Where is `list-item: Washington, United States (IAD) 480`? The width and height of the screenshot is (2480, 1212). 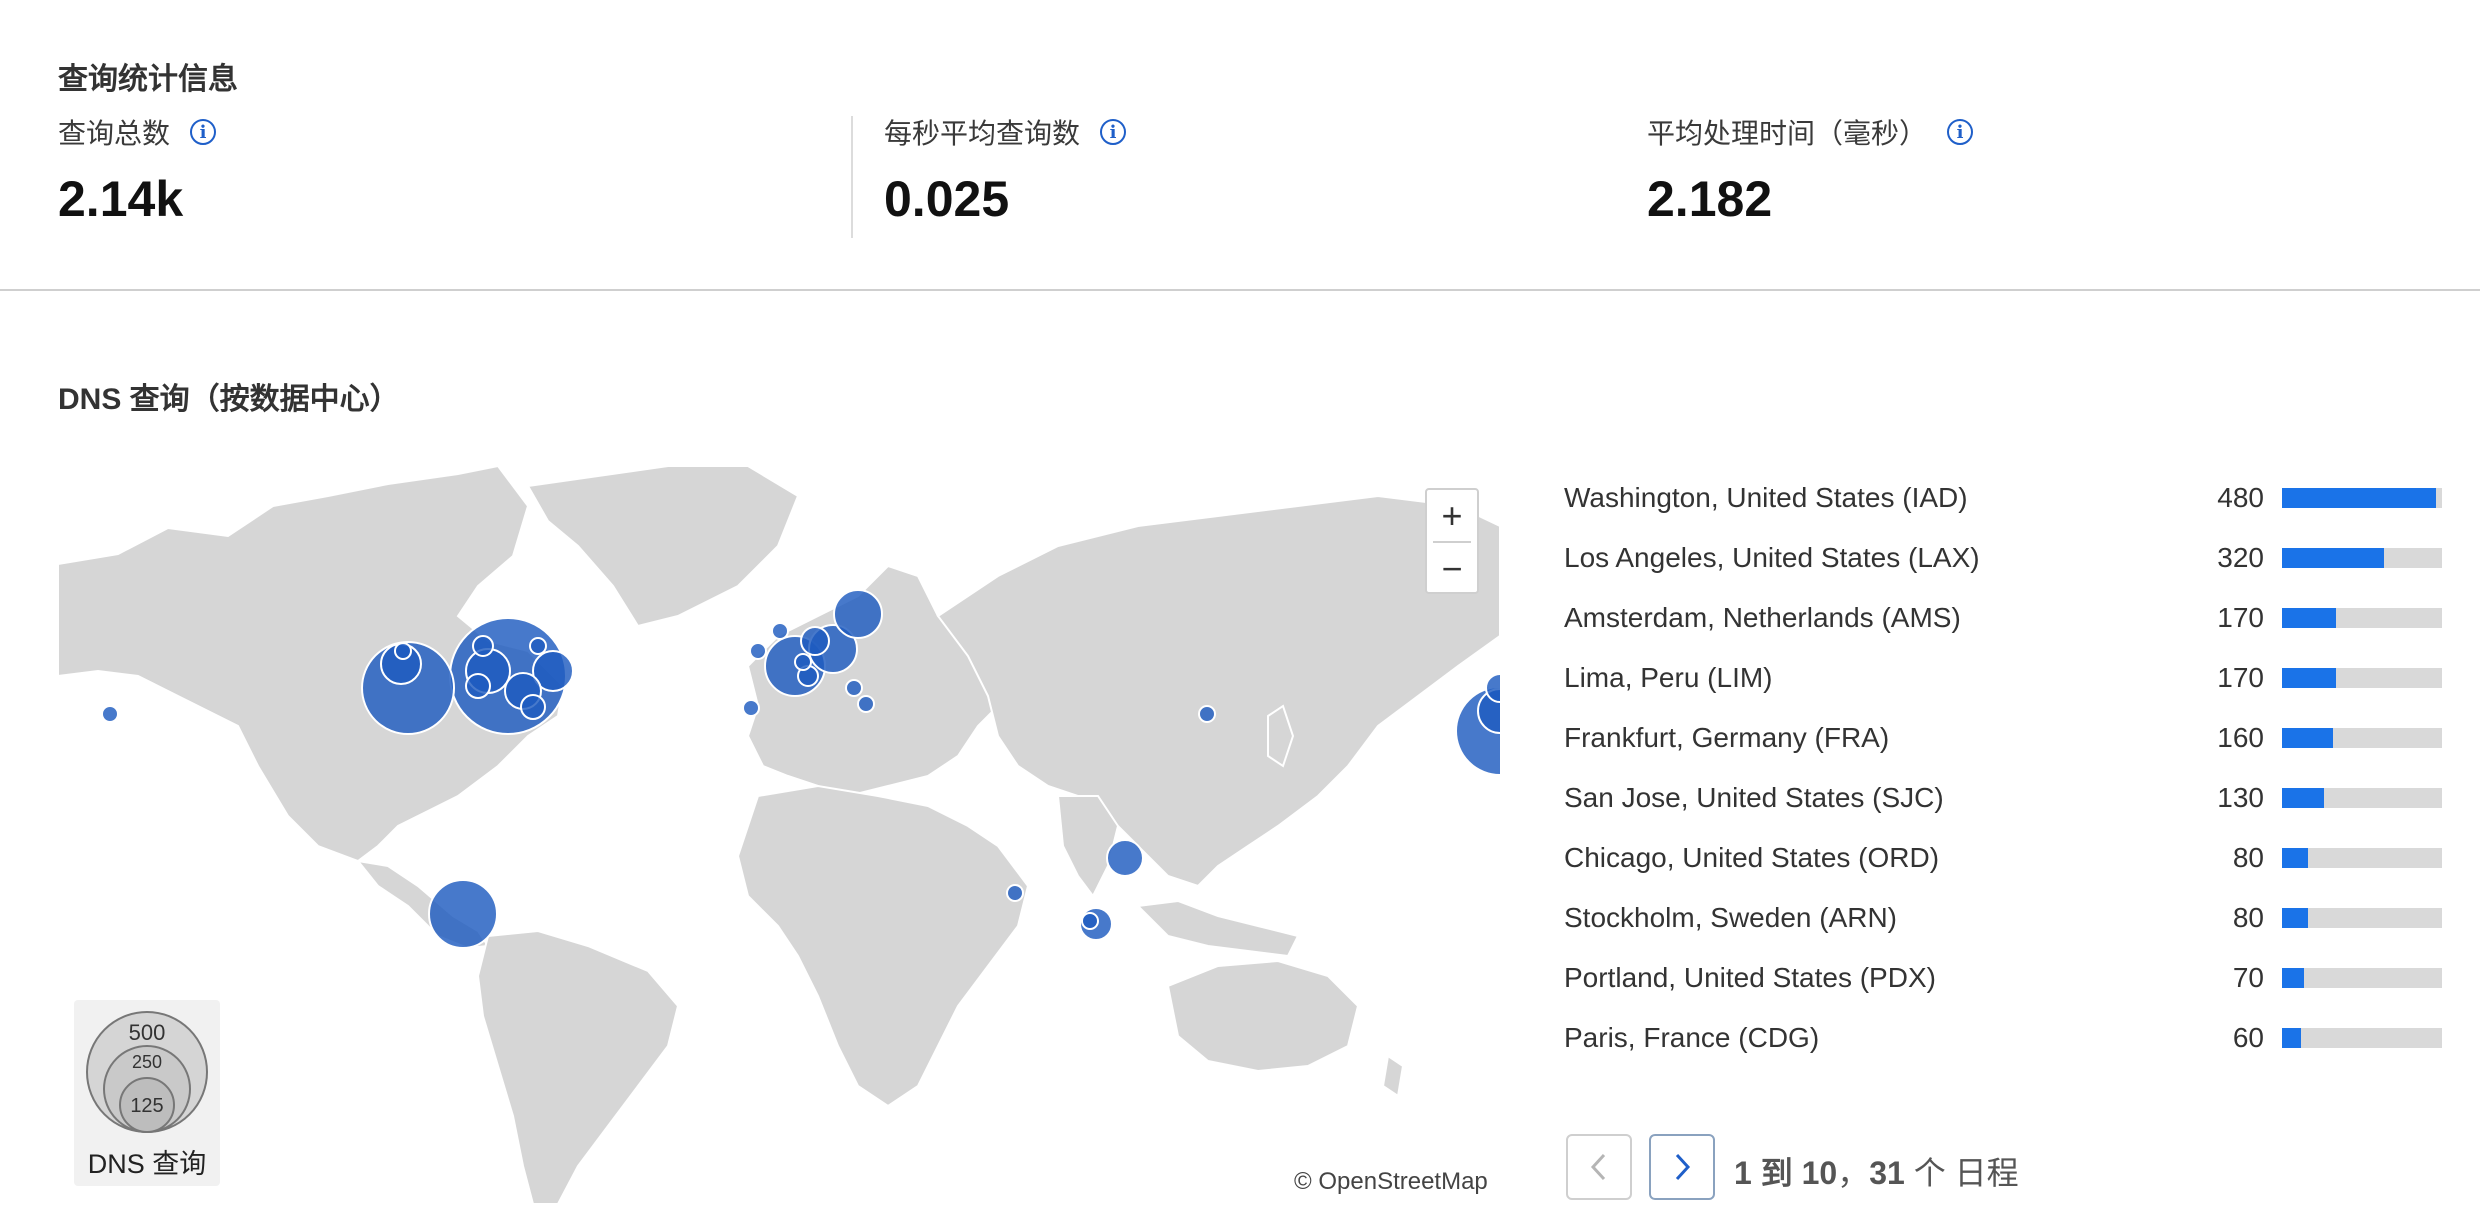 list-item: Washington, United States (IAD) 480 is located at coordinates (2004, 502).